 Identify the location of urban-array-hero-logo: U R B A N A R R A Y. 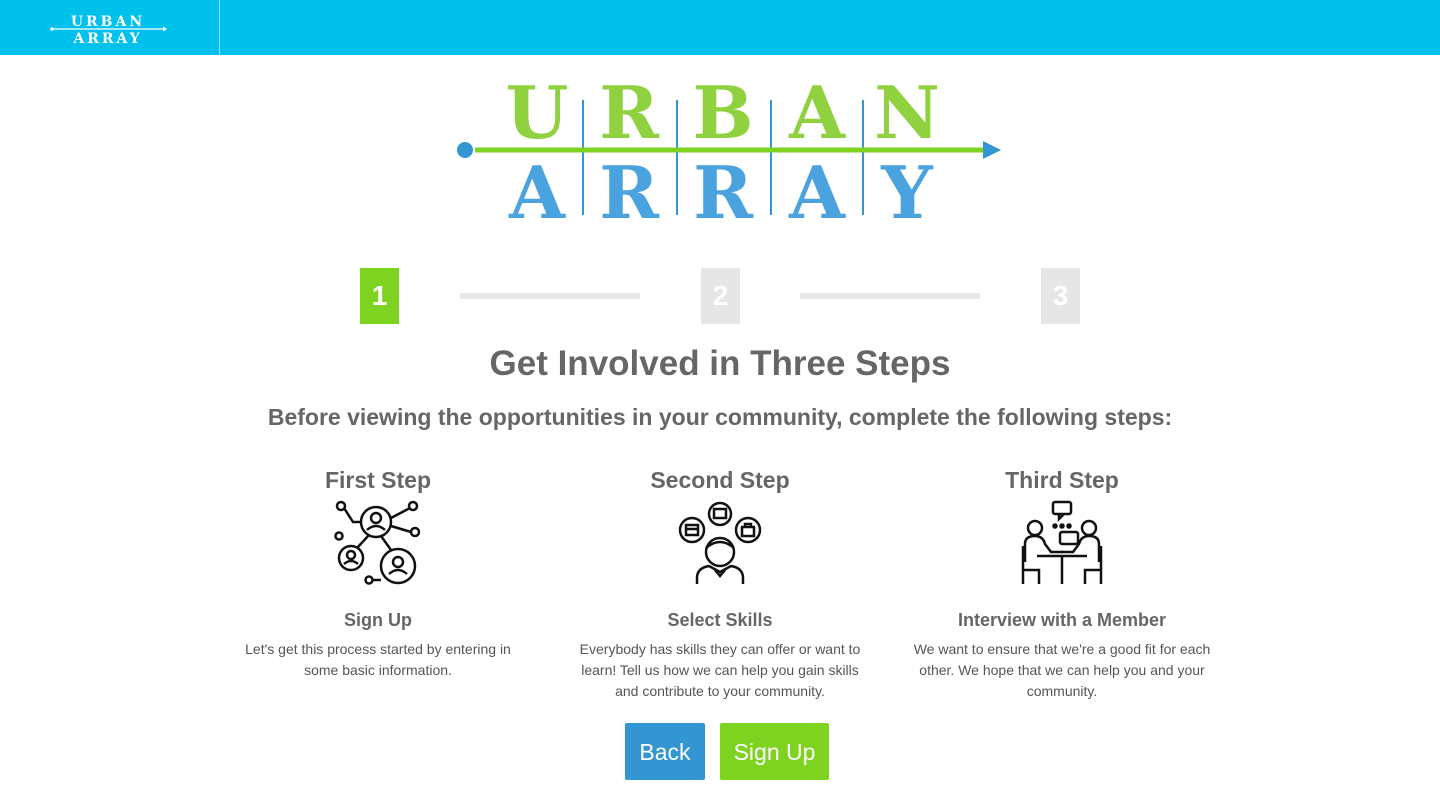
(729, 150).